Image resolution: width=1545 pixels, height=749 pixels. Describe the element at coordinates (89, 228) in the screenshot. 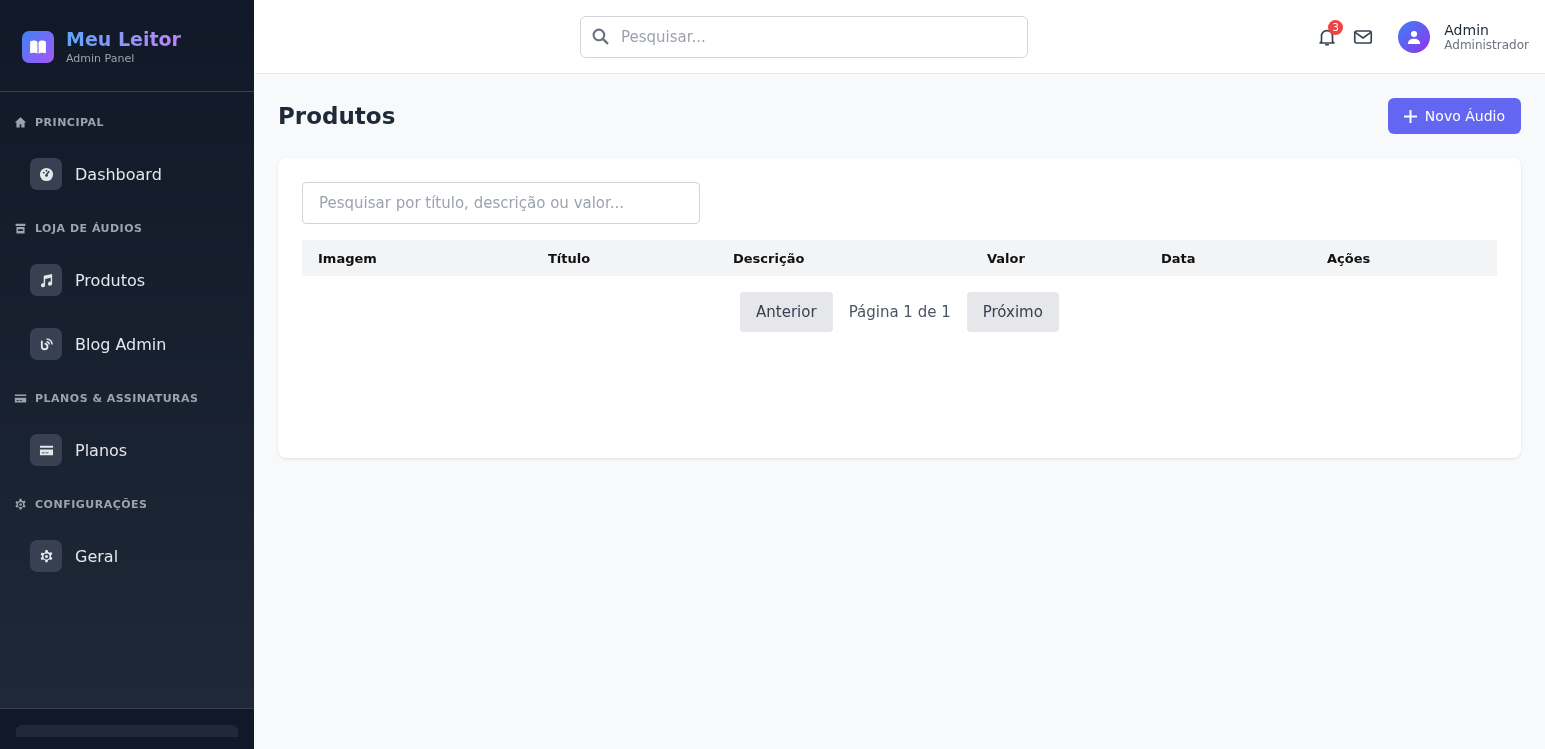

I see `section-title: LOJA DE ÁUDIOS` at that location.